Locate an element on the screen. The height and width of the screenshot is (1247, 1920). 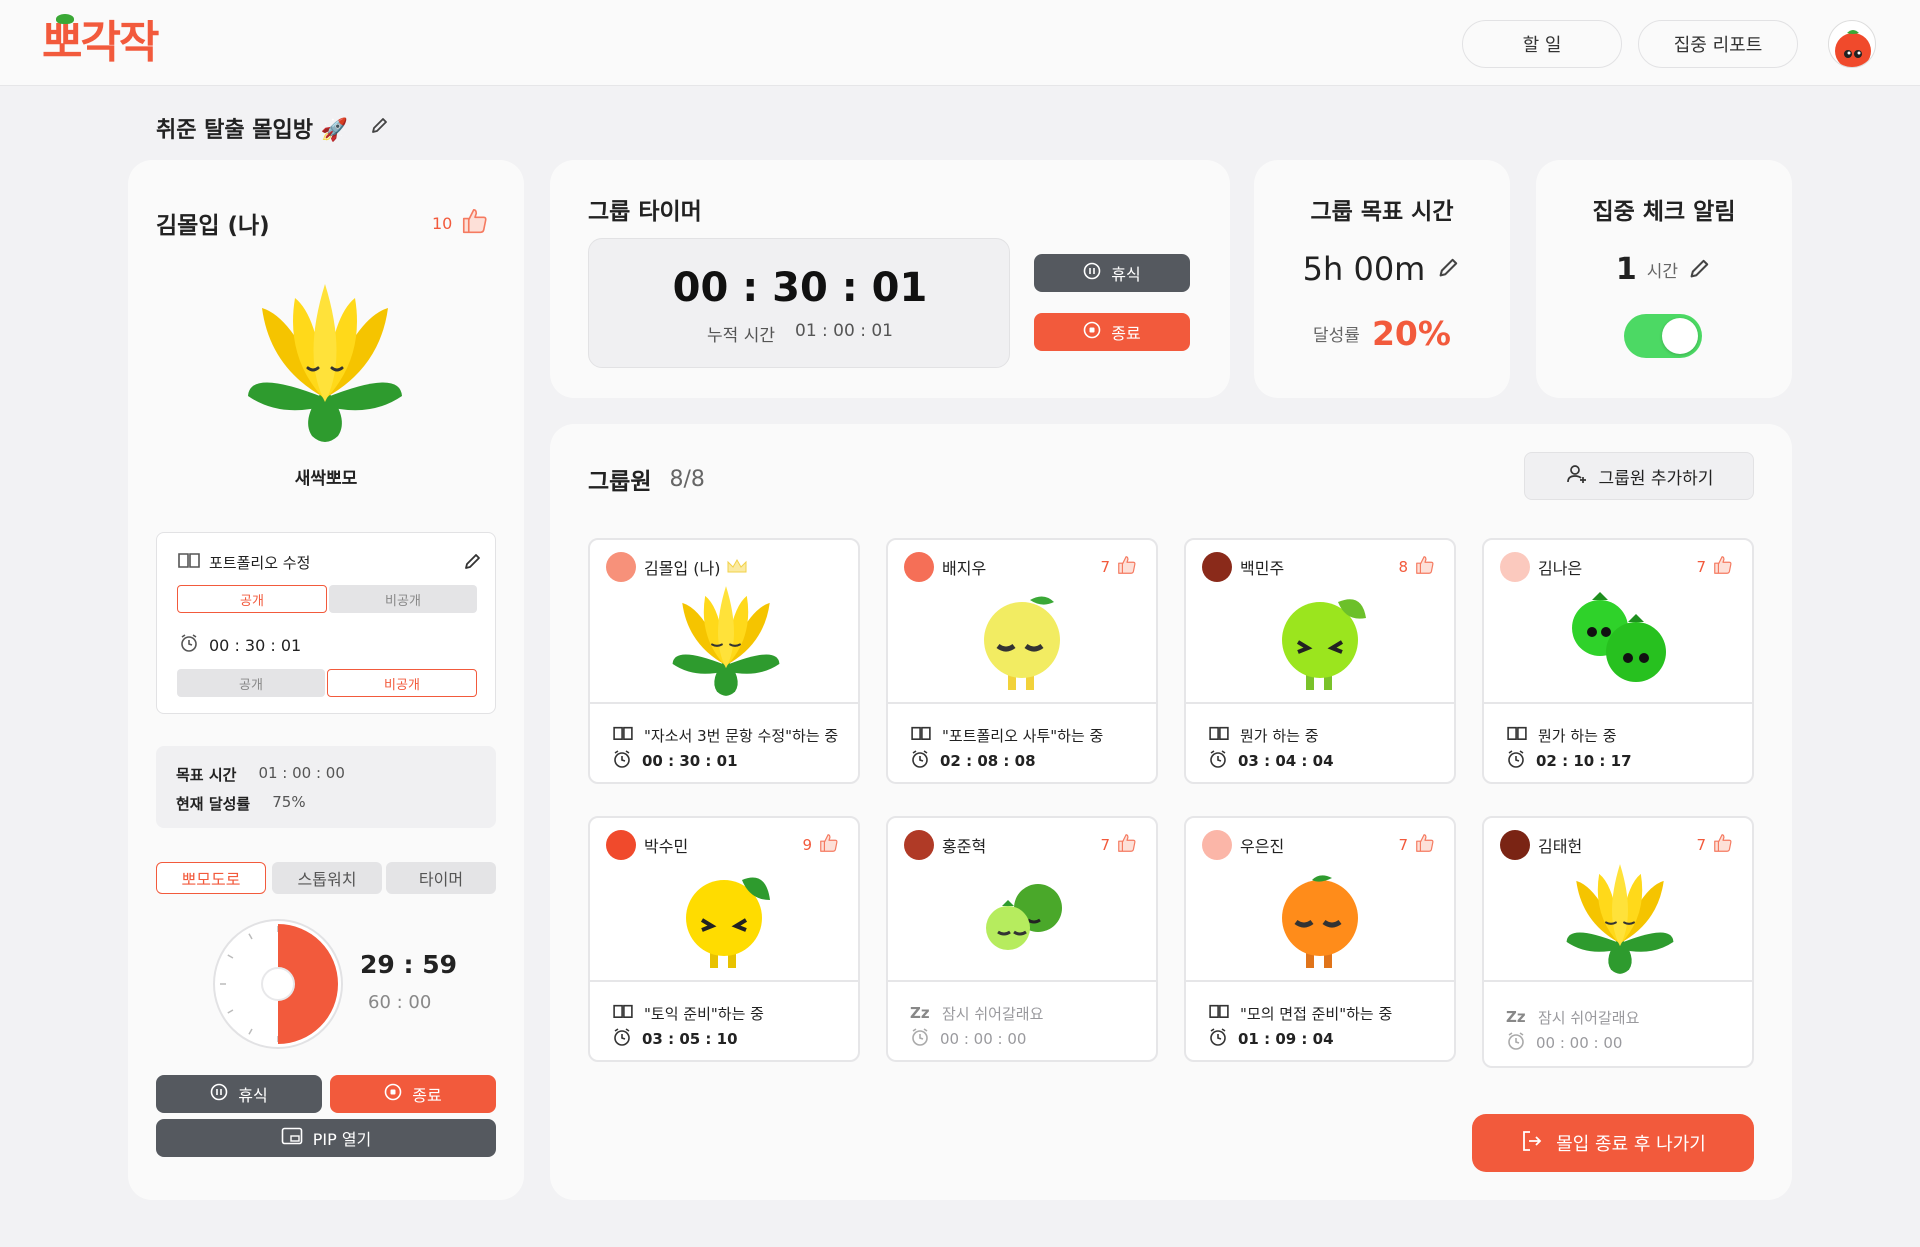
time-private-option: 비공개 is located at coordinates (402, 683).